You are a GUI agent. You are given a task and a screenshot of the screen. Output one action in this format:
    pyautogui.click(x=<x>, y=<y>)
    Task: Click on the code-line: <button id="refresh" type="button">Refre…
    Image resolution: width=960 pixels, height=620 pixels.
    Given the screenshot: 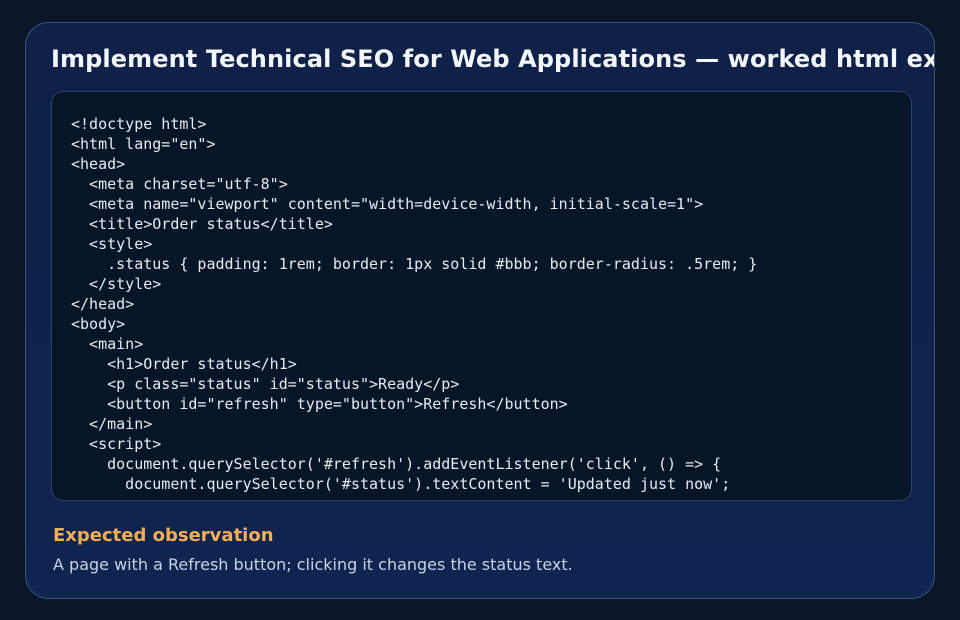 What is the action you would take?
    pyautogui.click(x=319, y=404)
    